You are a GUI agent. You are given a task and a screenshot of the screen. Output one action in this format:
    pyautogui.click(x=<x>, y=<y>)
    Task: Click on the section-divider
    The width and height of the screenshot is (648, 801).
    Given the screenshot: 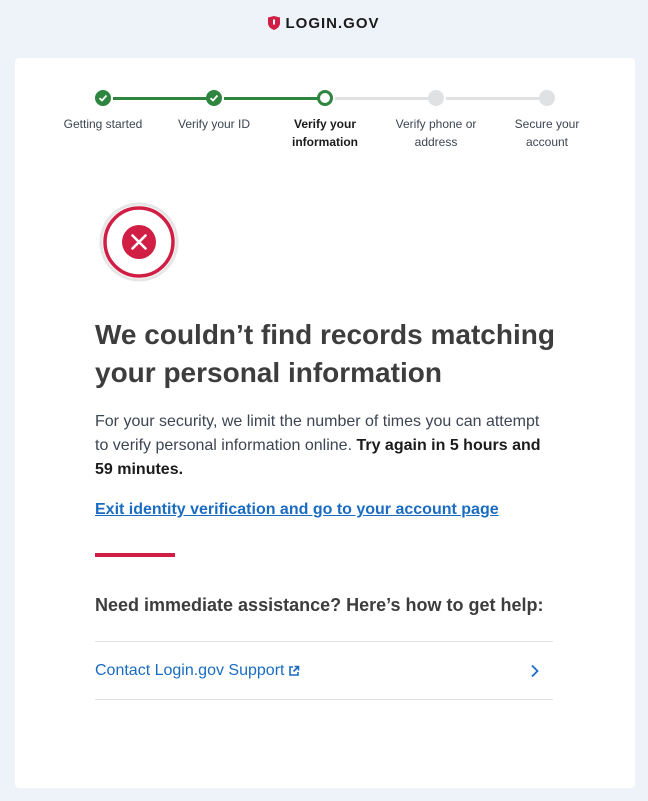 What is the action you would take?
    pyautogui.click(x=135, y=555)
    